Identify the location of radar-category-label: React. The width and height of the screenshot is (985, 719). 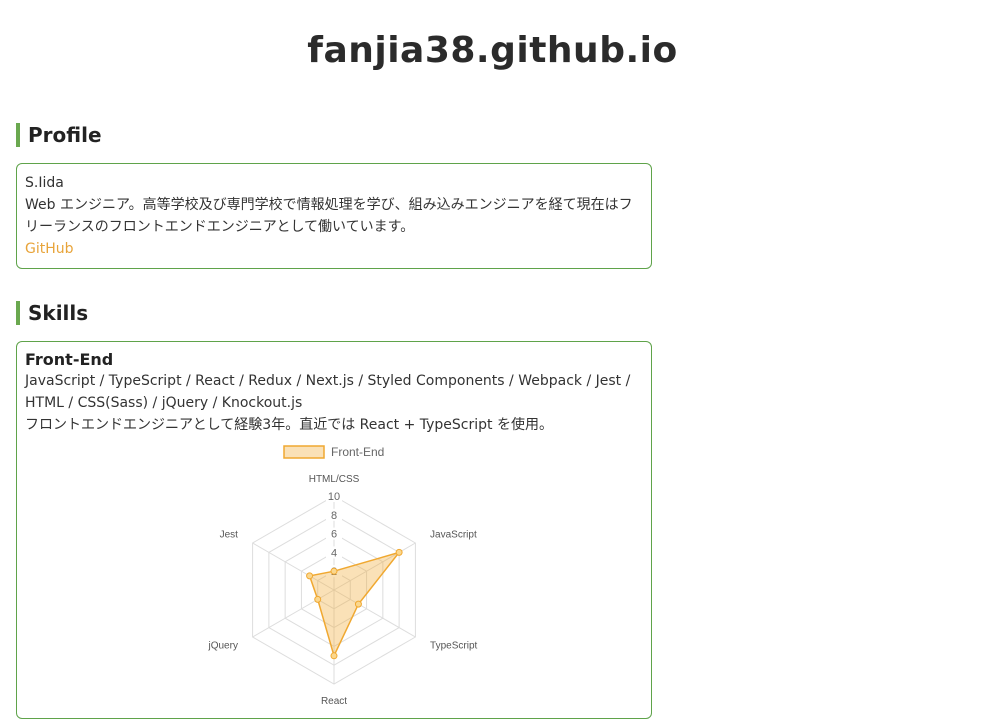
(334, 701).